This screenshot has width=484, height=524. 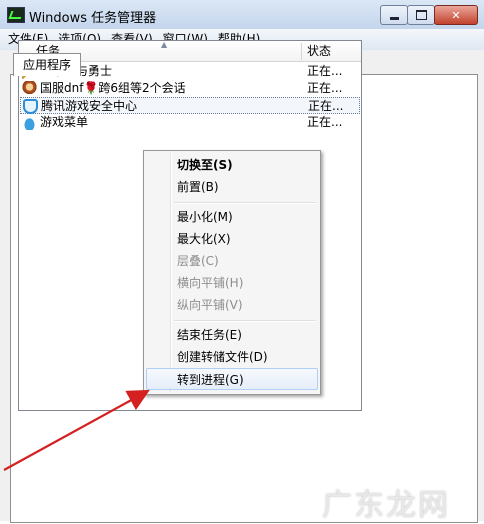 I want to click on title-bar: Windows 任务管理器 ✕, so click(x=242, y=15).